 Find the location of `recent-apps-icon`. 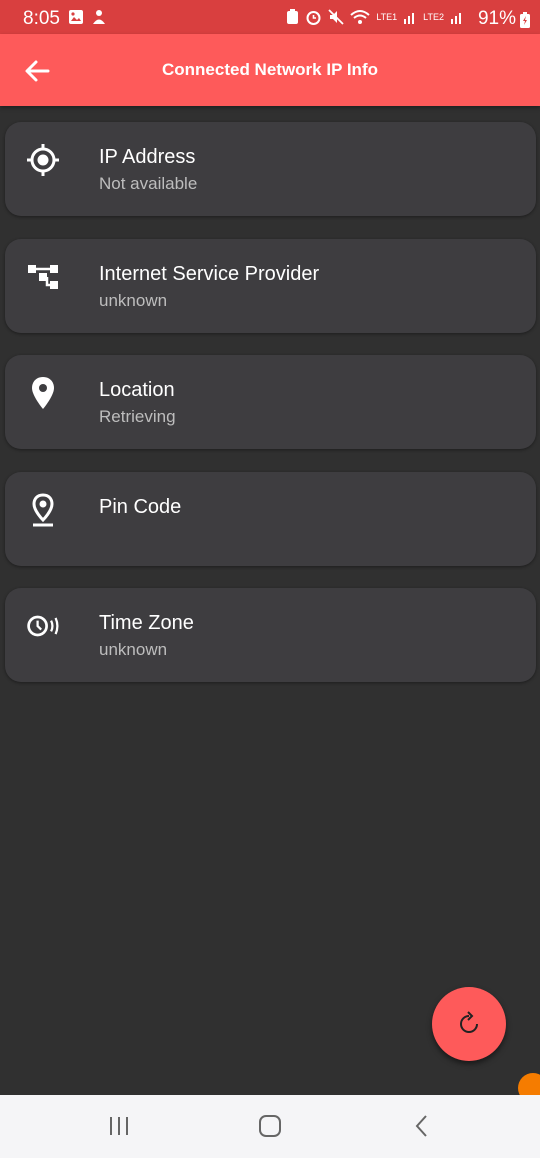

recent-apps-icon is located at coordinates (119, 1126).